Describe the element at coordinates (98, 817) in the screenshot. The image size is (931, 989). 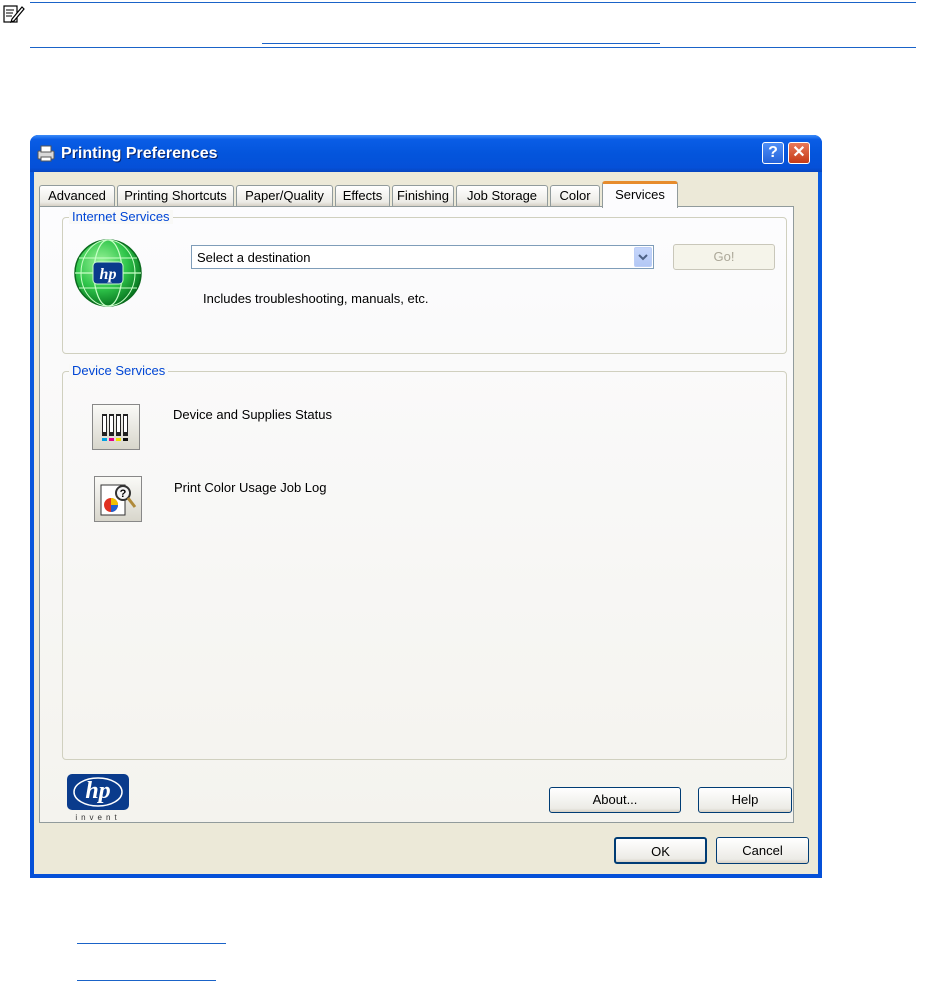
I see `hp-tagline: invent` at that location.